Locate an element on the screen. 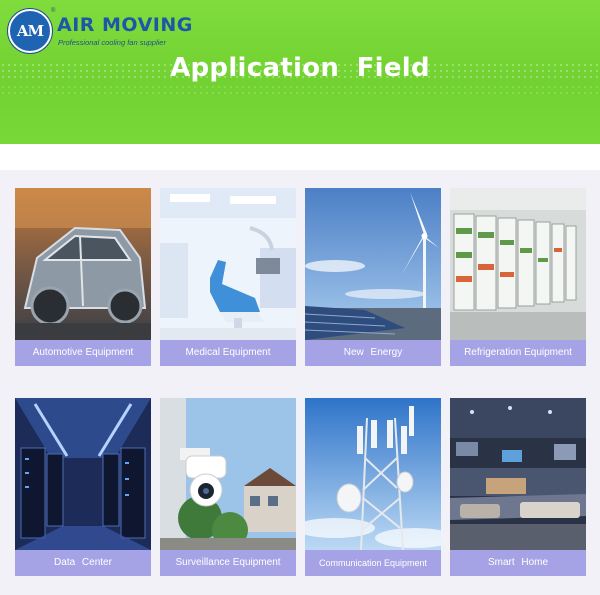 The height and width of the screenshot is (595, 600). application-card-communication: Communication Equipment is located at coordinates (373, 487).